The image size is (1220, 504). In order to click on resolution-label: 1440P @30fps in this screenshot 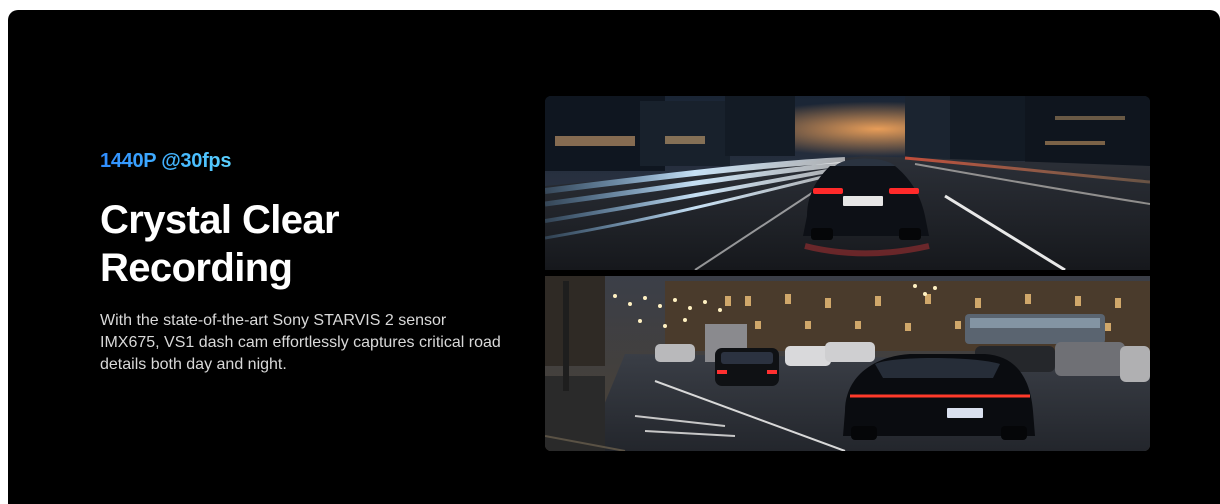, I will do `click(166, 161)`.